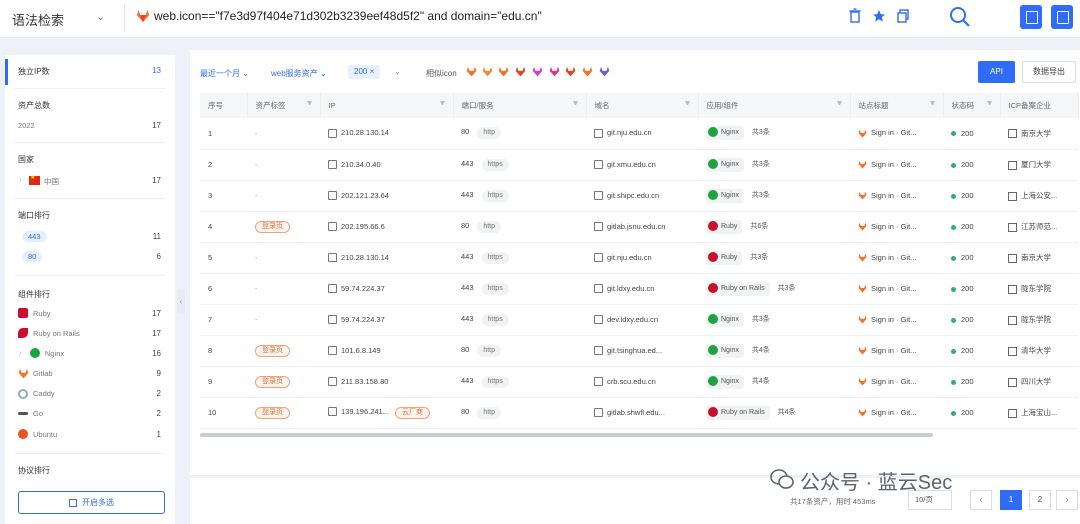  I want to click on year-label: 2022, so click(26, 125).